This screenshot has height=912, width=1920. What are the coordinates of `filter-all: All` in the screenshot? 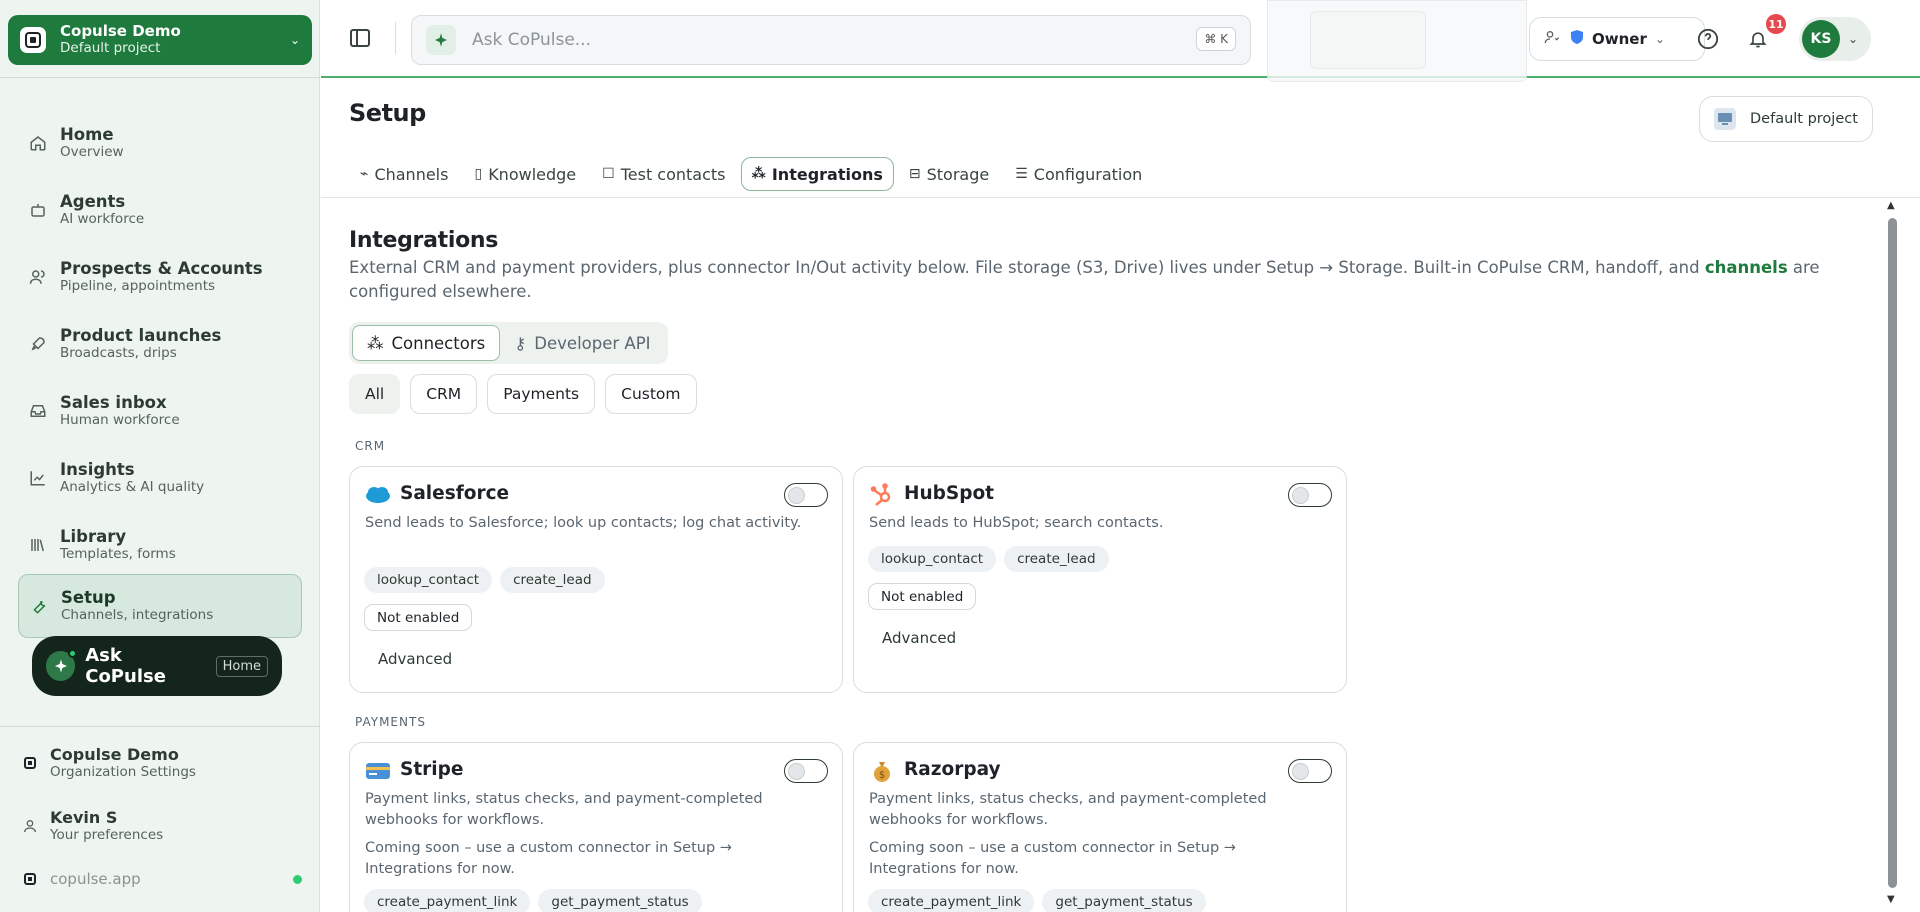 It's located at (375, 394).